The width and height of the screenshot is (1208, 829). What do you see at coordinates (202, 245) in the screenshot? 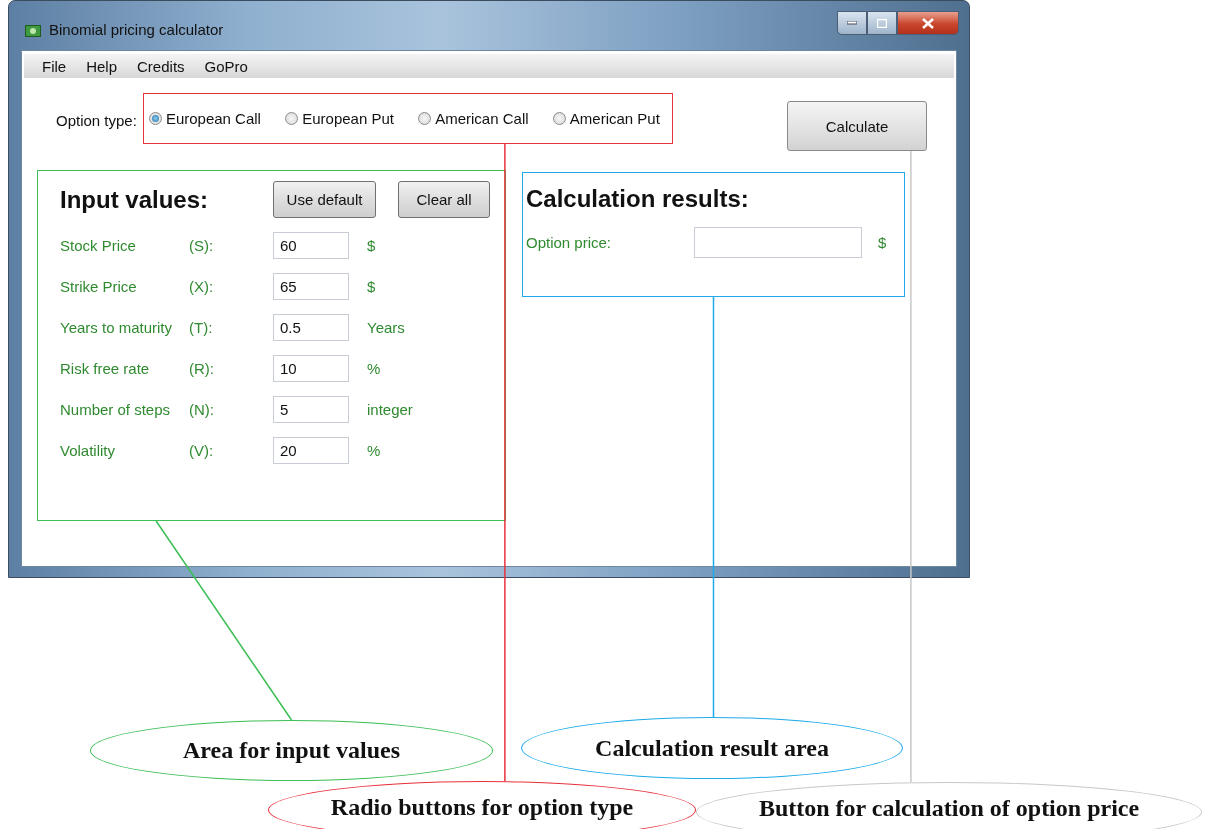
I see `symbol-label: (S):` at bounding box center [202, 245].